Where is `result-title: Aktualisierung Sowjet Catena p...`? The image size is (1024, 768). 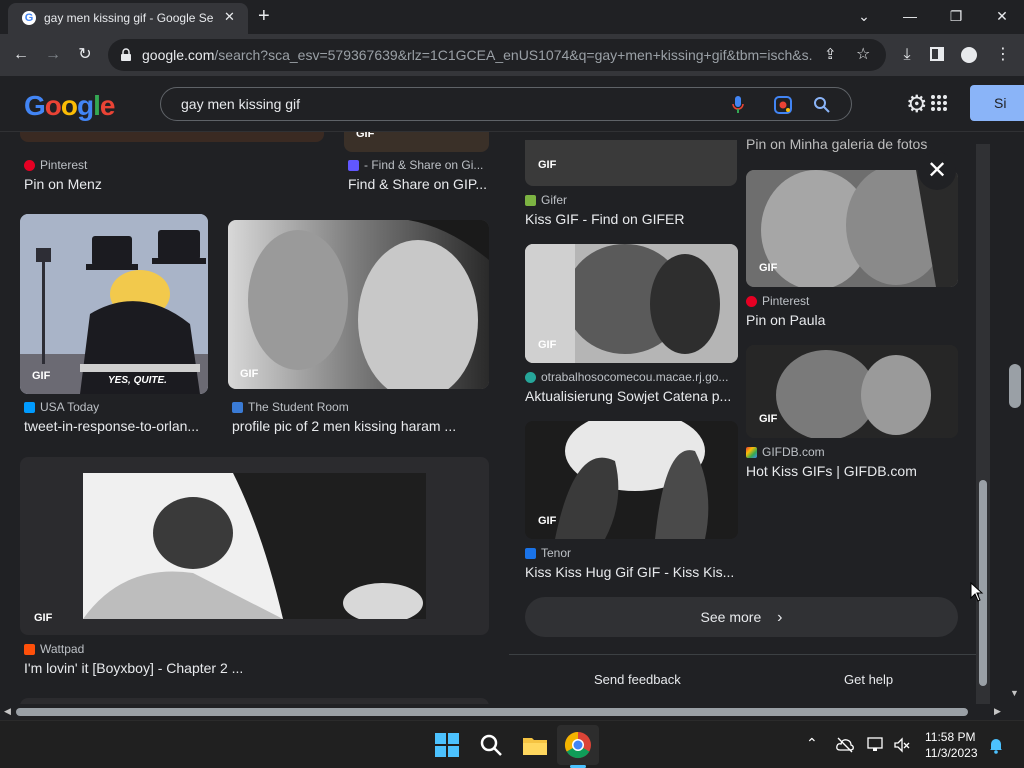
result-title: Aktualisierung Sowjet Catena p... is located at coordinates (631, 396).